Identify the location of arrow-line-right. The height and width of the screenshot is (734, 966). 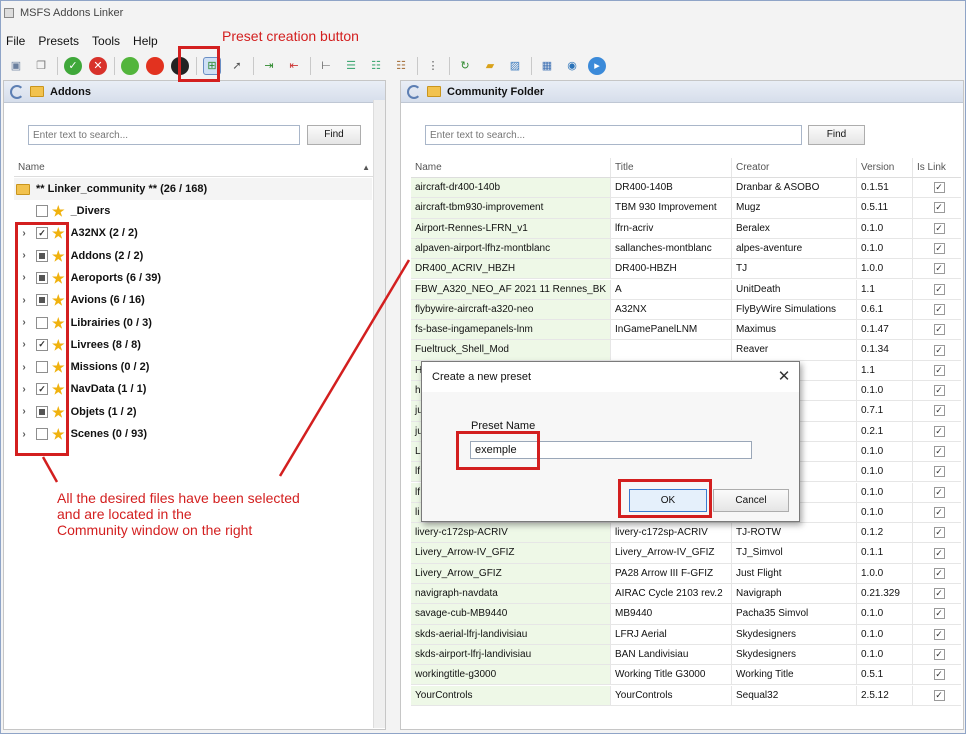
(344, 368).